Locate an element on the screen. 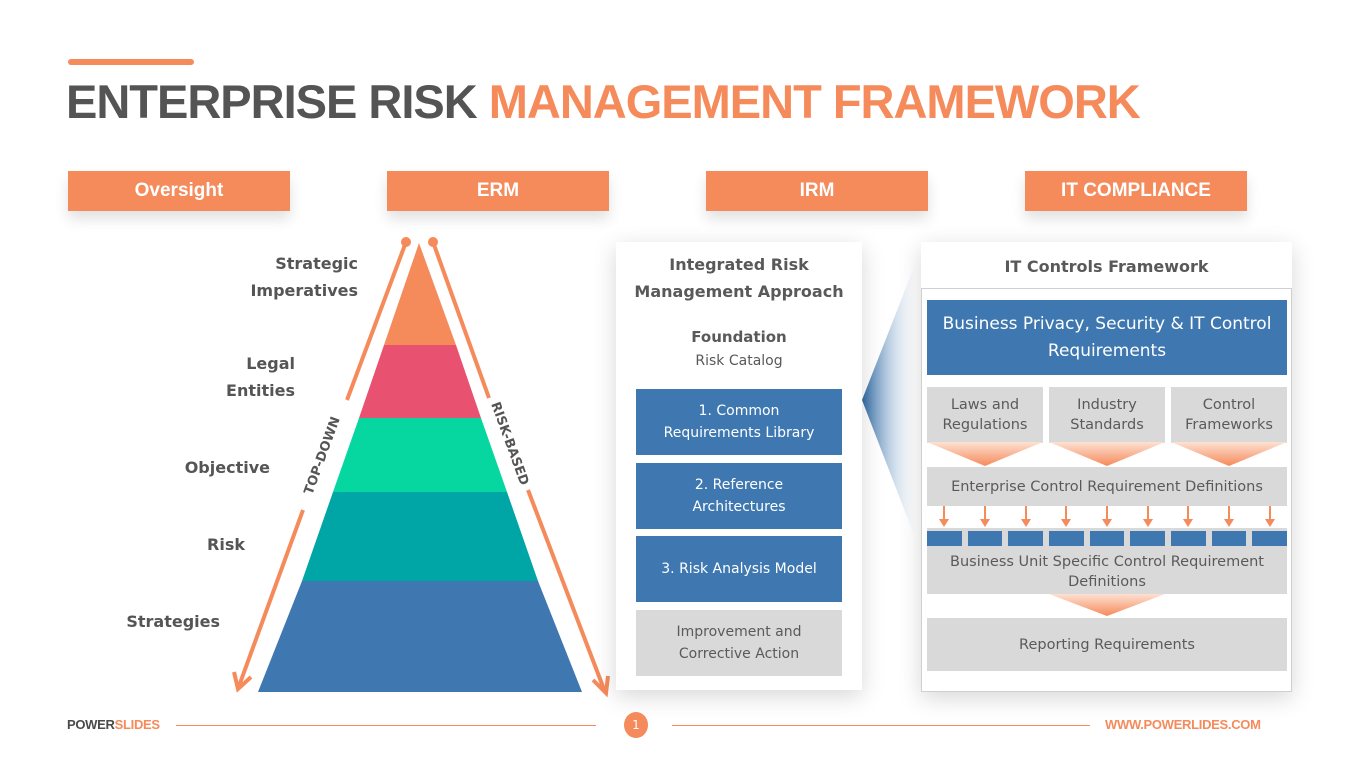  step-line: Architectures is located at coordinates (739, 507).